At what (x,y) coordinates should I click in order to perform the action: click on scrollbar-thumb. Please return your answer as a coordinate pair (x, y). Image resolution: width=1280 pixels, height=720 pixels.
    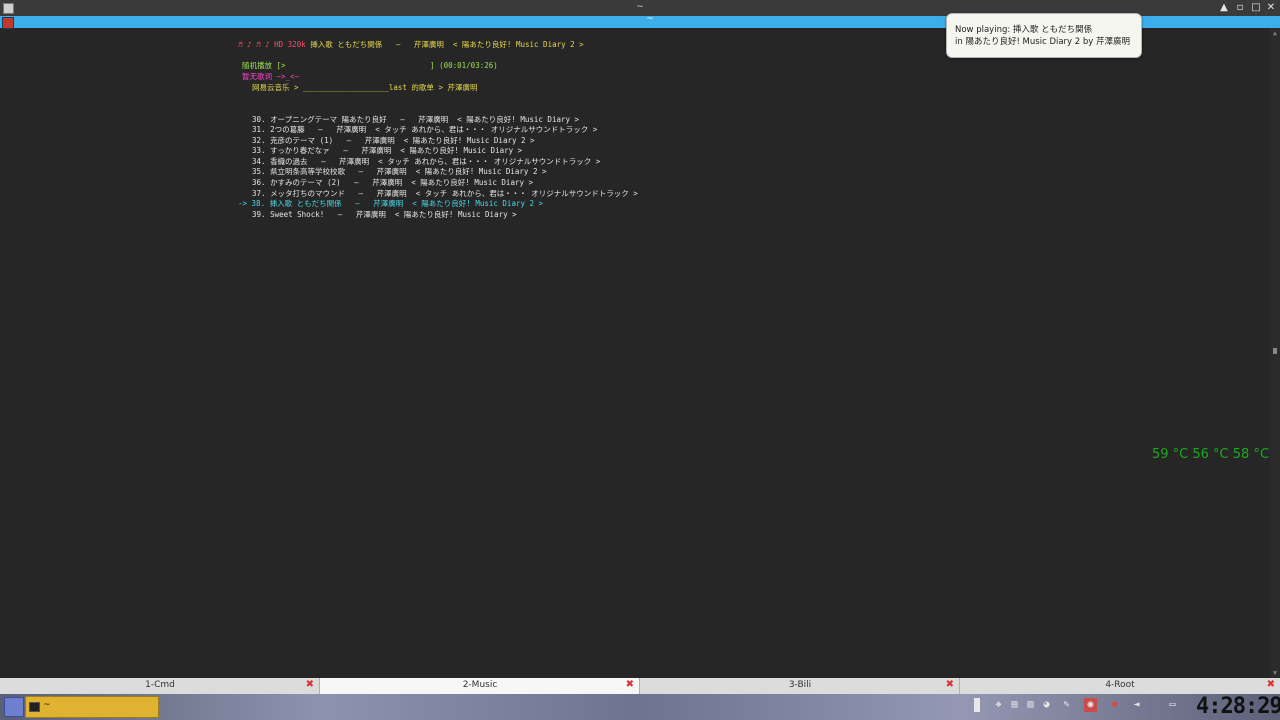
    Looking at the image, I should click on (1275, 351).